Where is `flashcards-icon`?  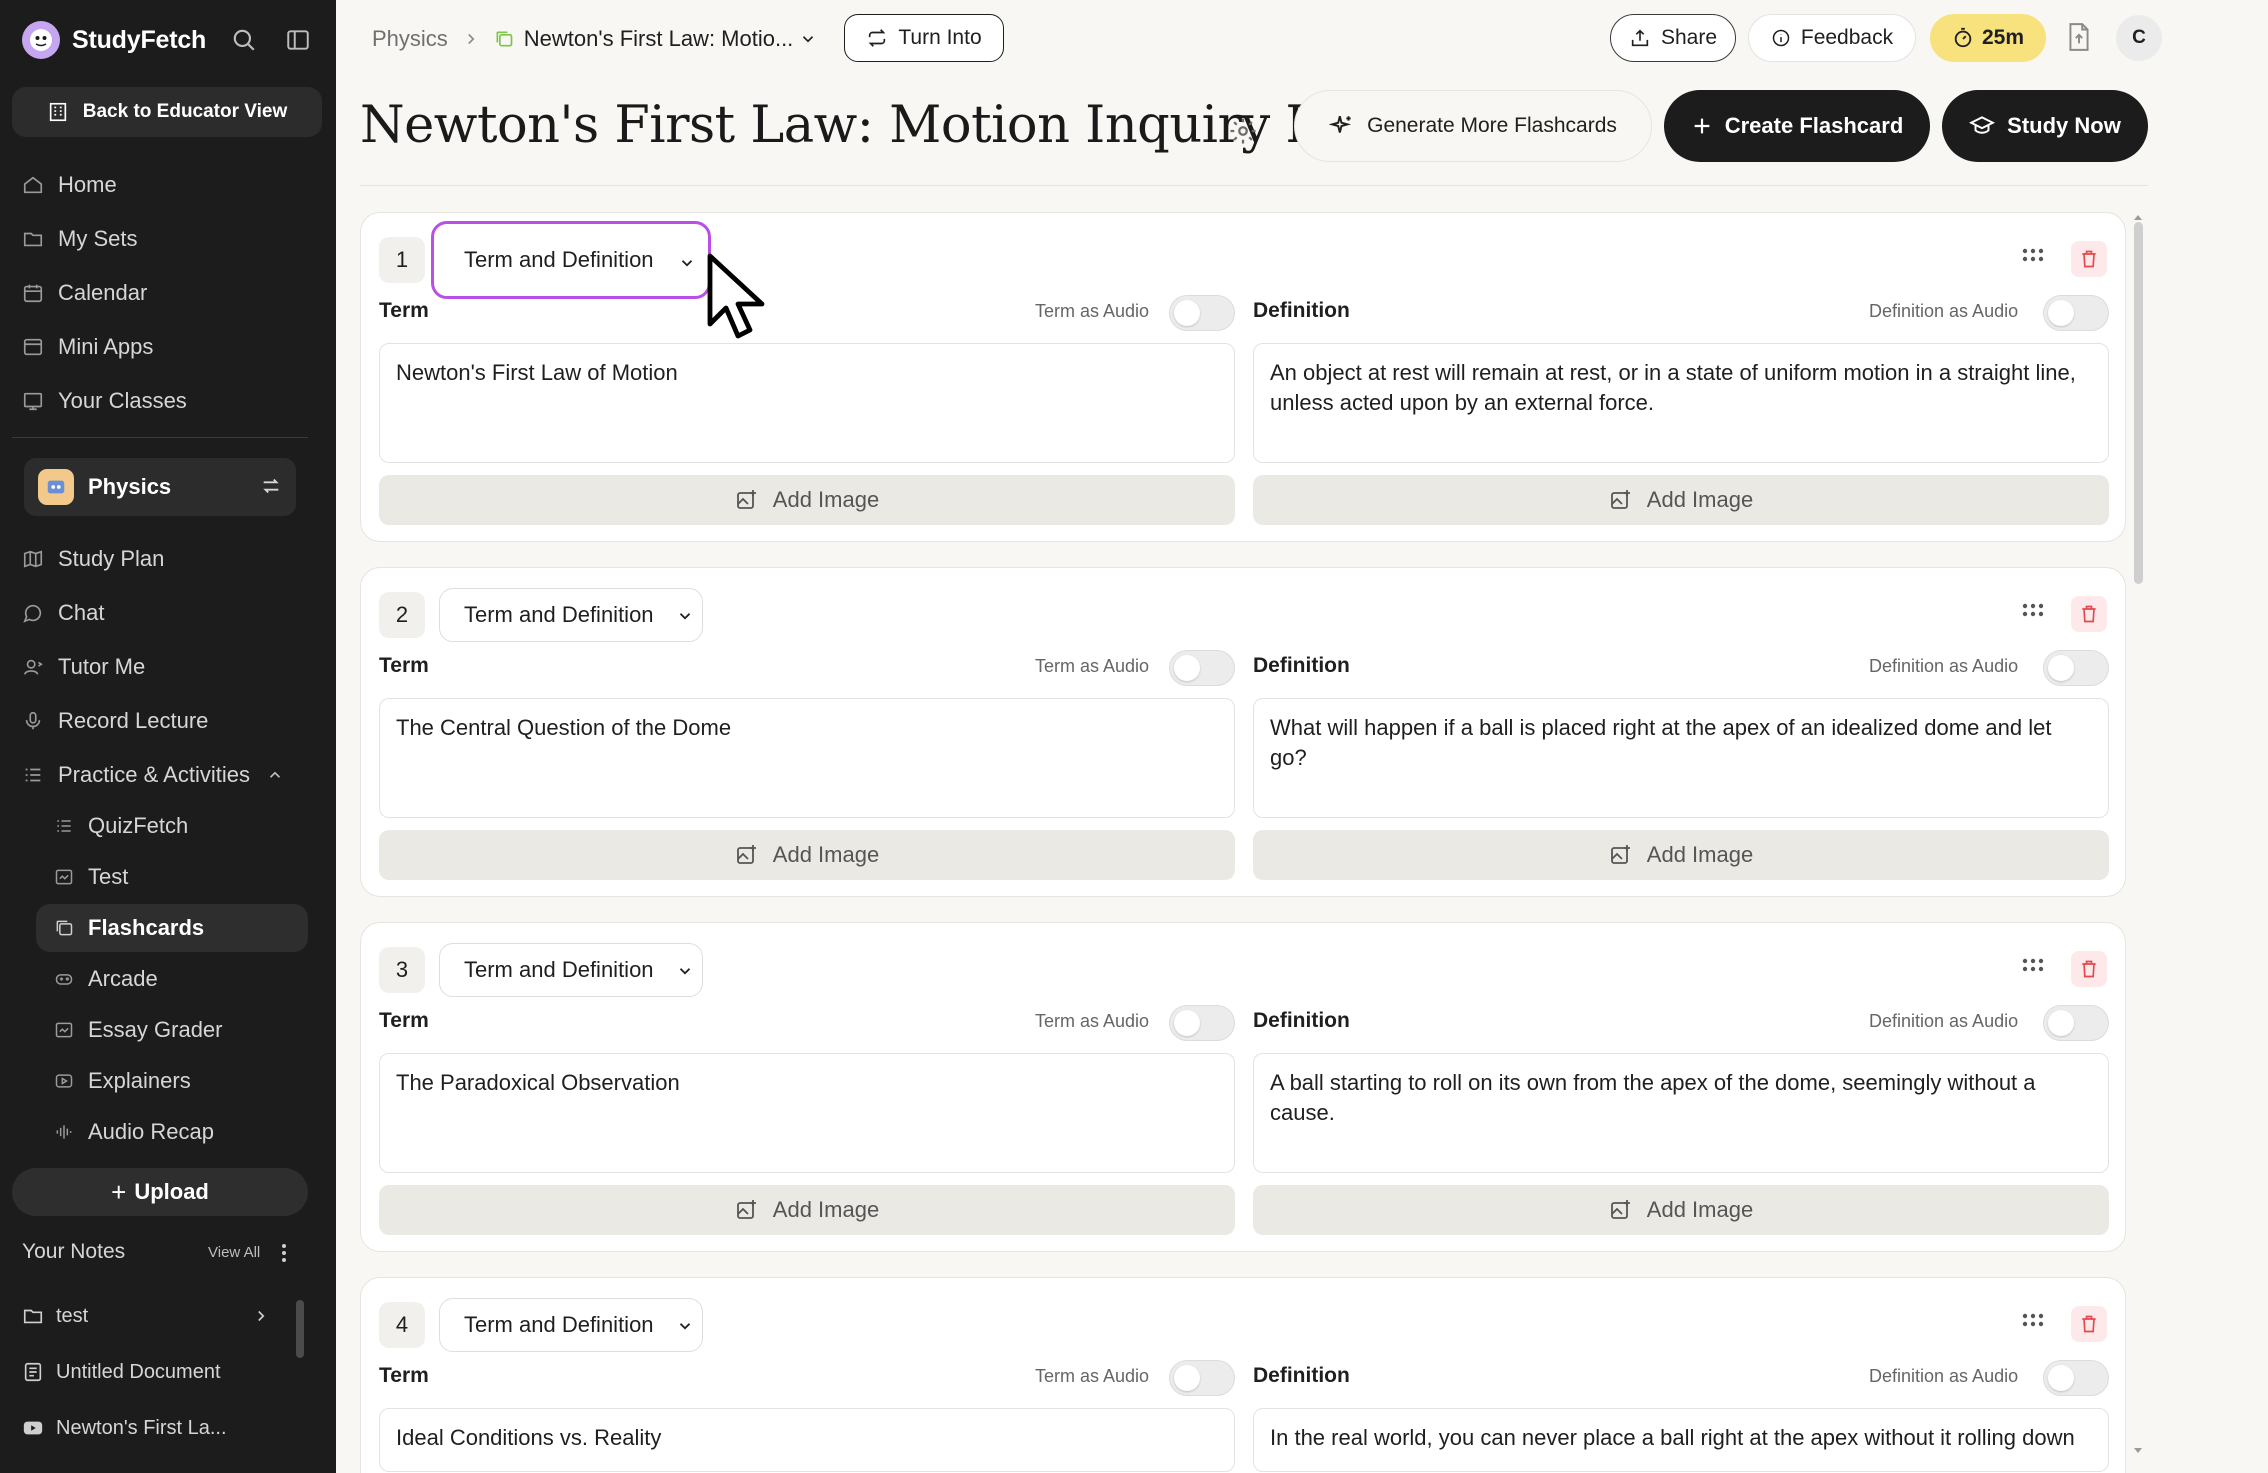
flashcards-icon is located at coordinates (64, 928).